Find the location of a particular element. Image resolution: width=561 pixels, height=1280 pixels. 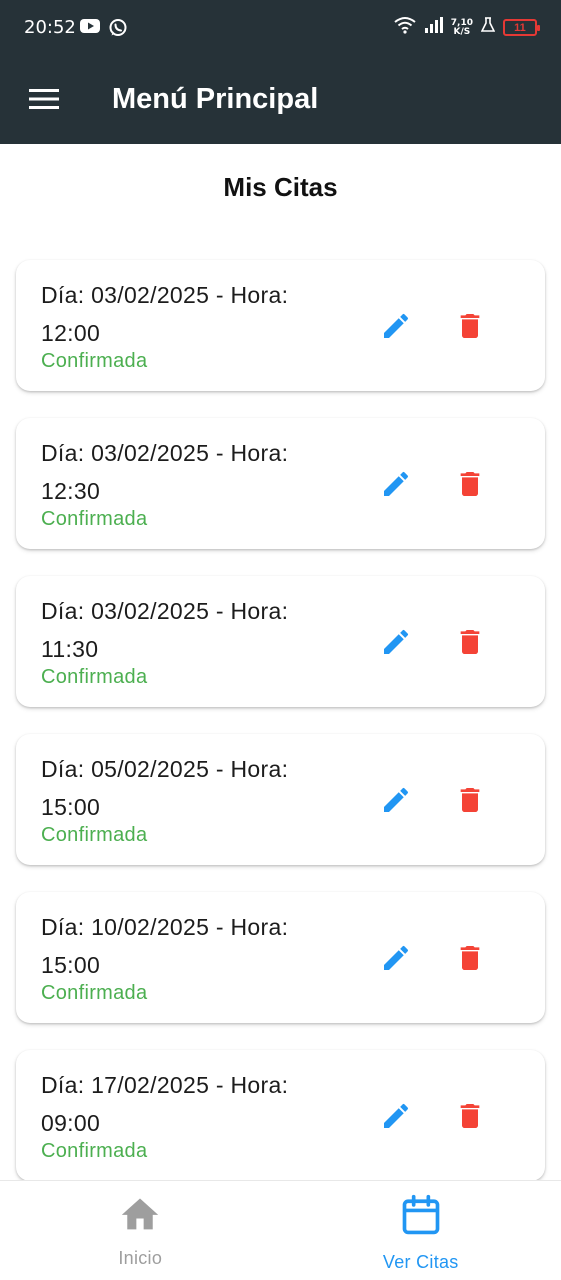

status-bar: 20:52 7,10 K/S 11 is located at coordinates (280, 29).